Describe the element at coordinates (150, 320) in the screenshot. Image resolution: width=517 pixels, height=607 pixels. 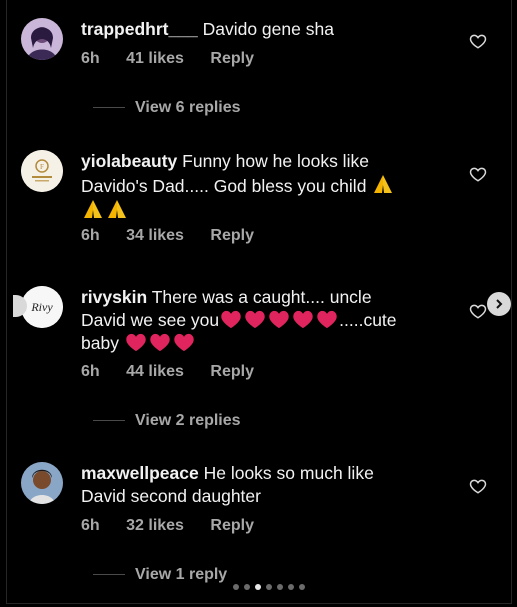
I see `comment-body-line2a: David we see you` at that location.